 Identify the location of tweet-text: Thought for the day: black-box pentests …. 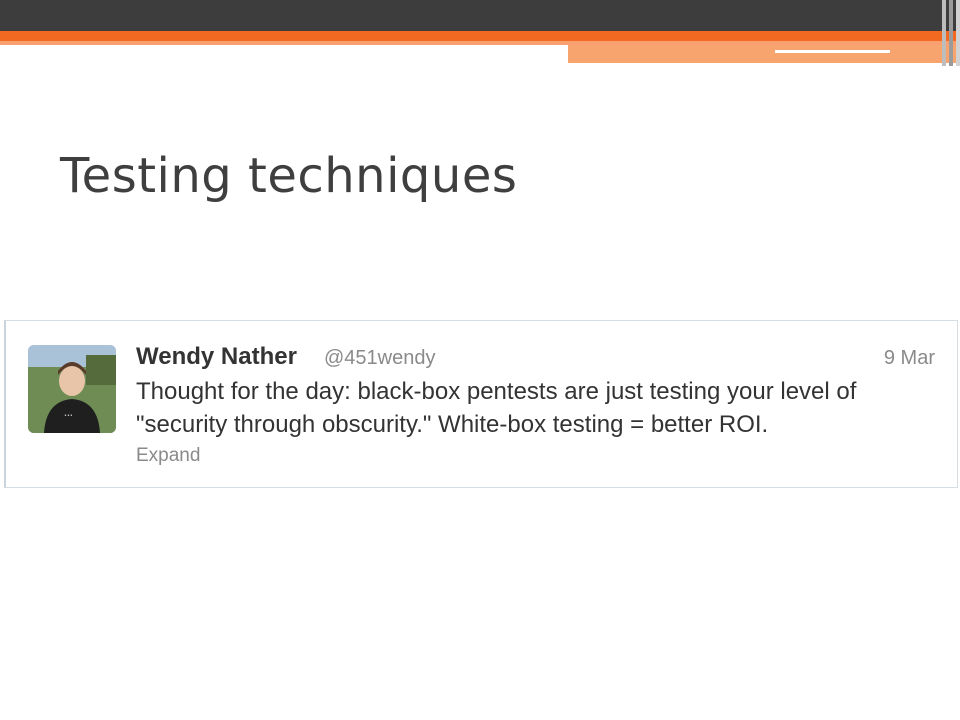
(536, 408).